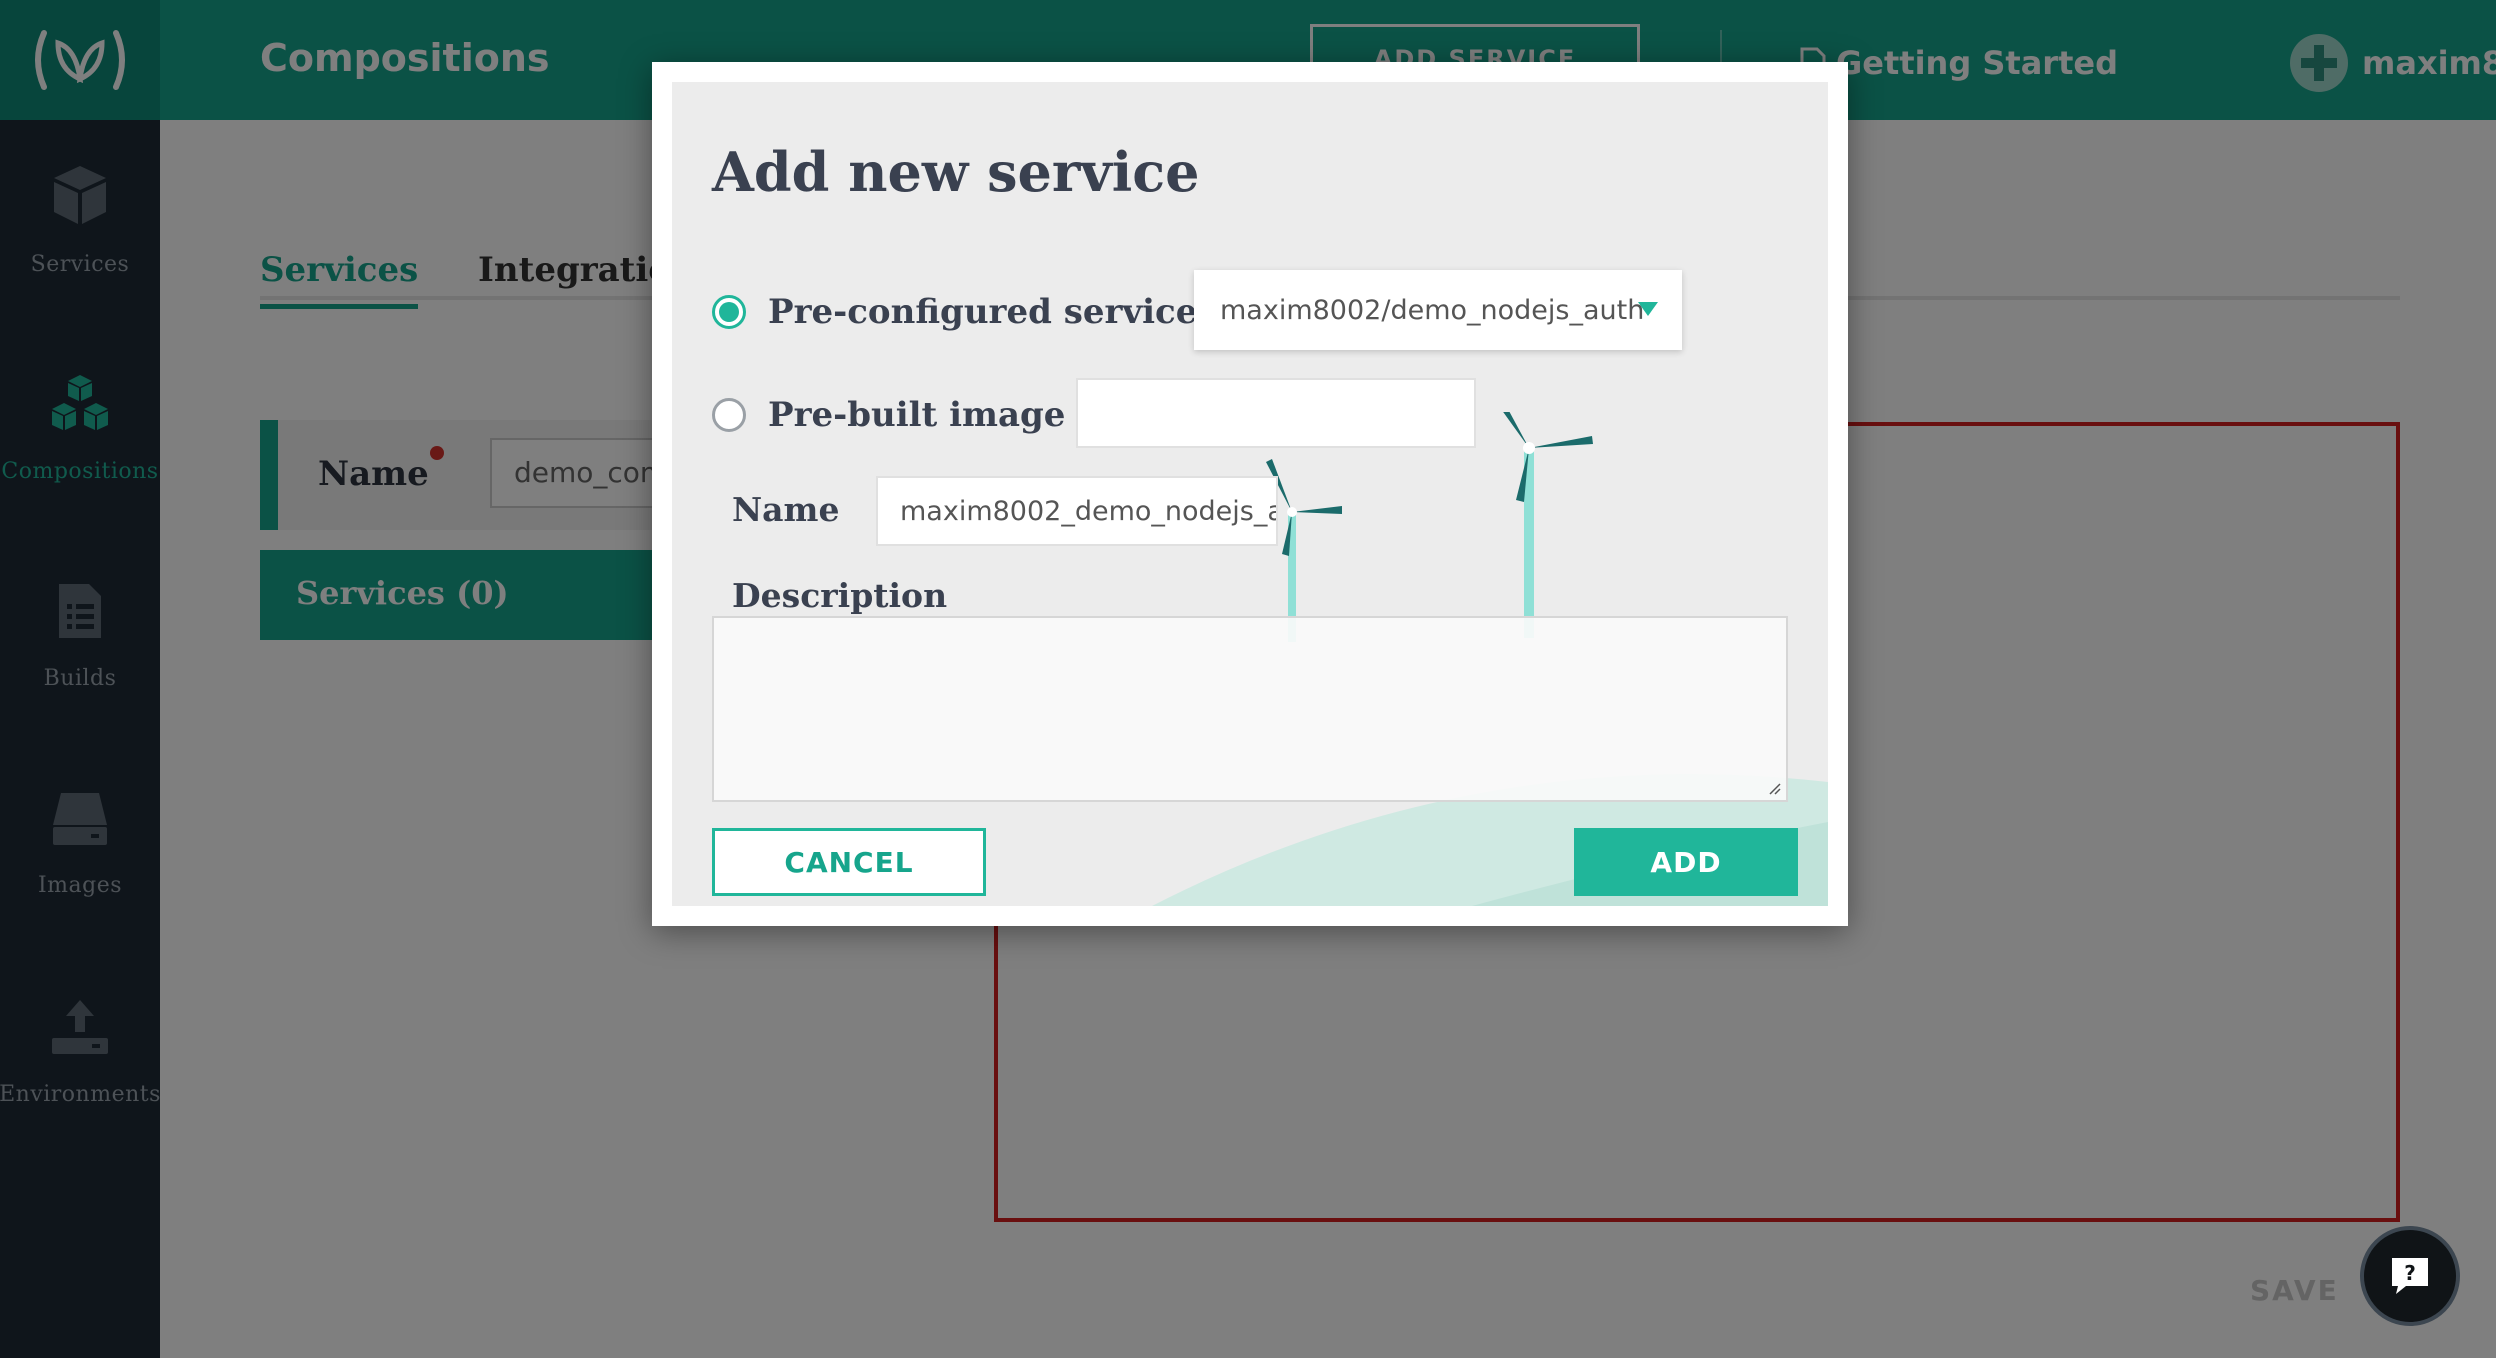 This screenshot has height=1358, width=2496. I want to click on prebuilt-radio, so click(729, 415).